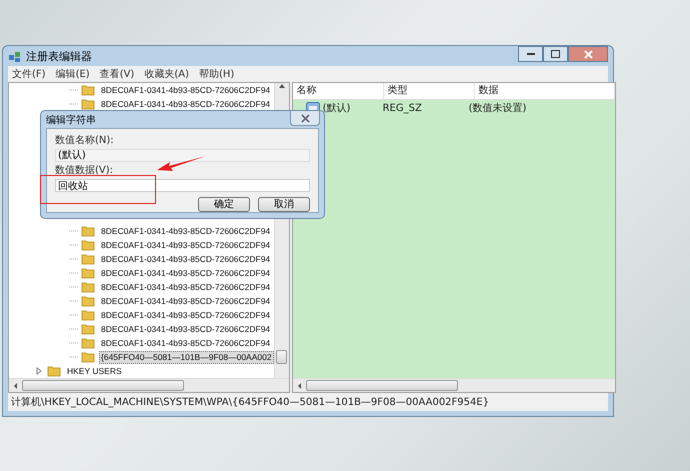 The width and height of the screenshot is (690, 471). I want to click on registry-app-icon, so click(15, 56).